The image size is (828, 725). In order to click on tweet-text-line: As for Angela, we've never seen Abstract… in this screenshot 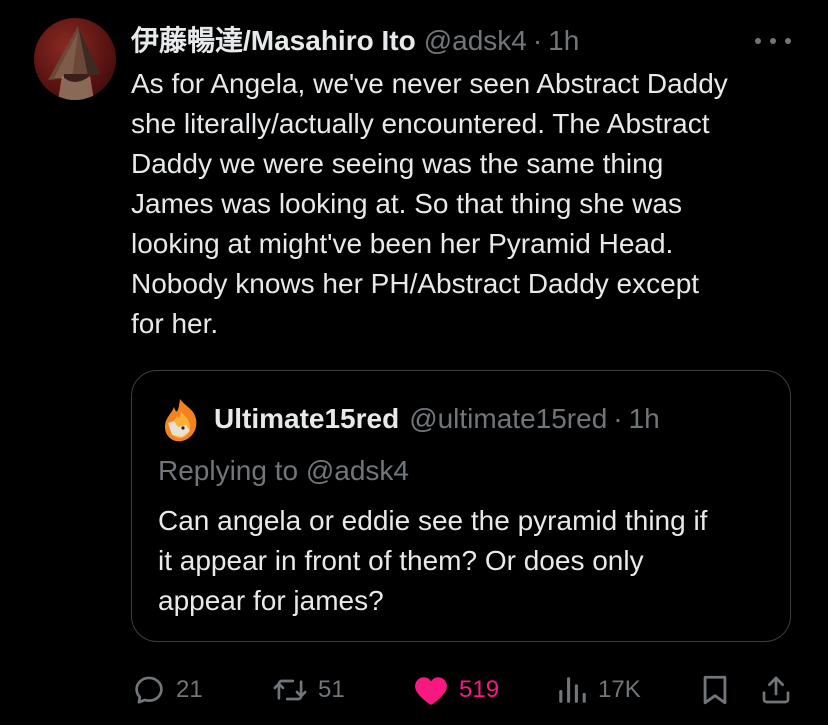, I will do `click(429, 83)`.